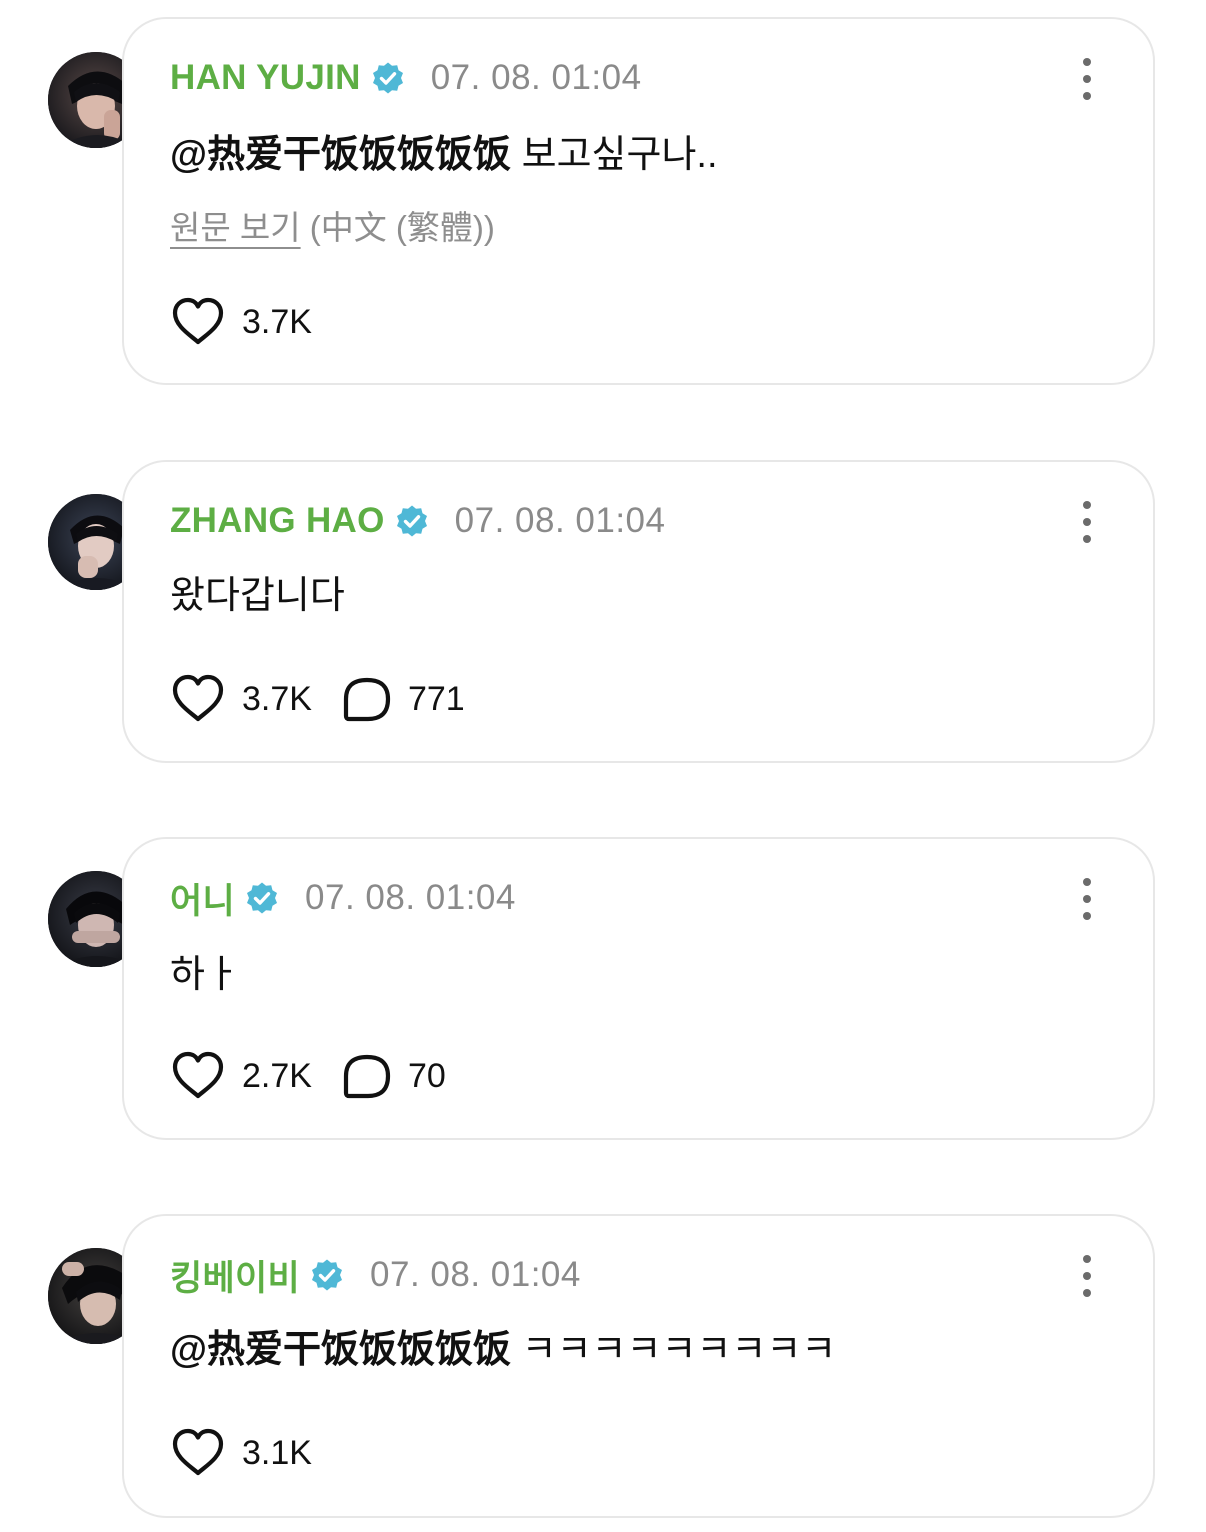 This screenshot has height=1532, width=1206. I want to click on comment-text: 하ㅏ, so click(205, 970).